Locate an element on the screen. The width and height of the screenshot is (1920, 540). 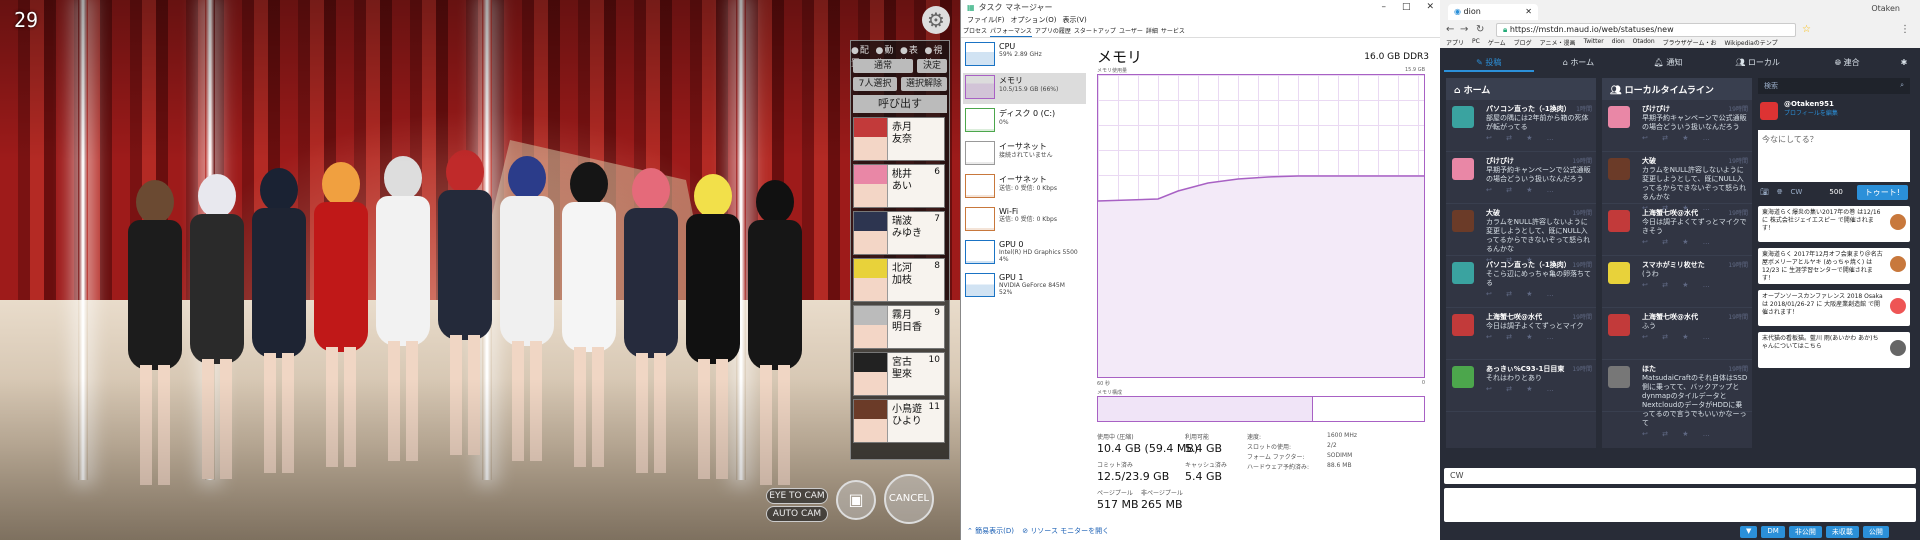
select7-button: 7人選択 is located at coordinates (875, 84).